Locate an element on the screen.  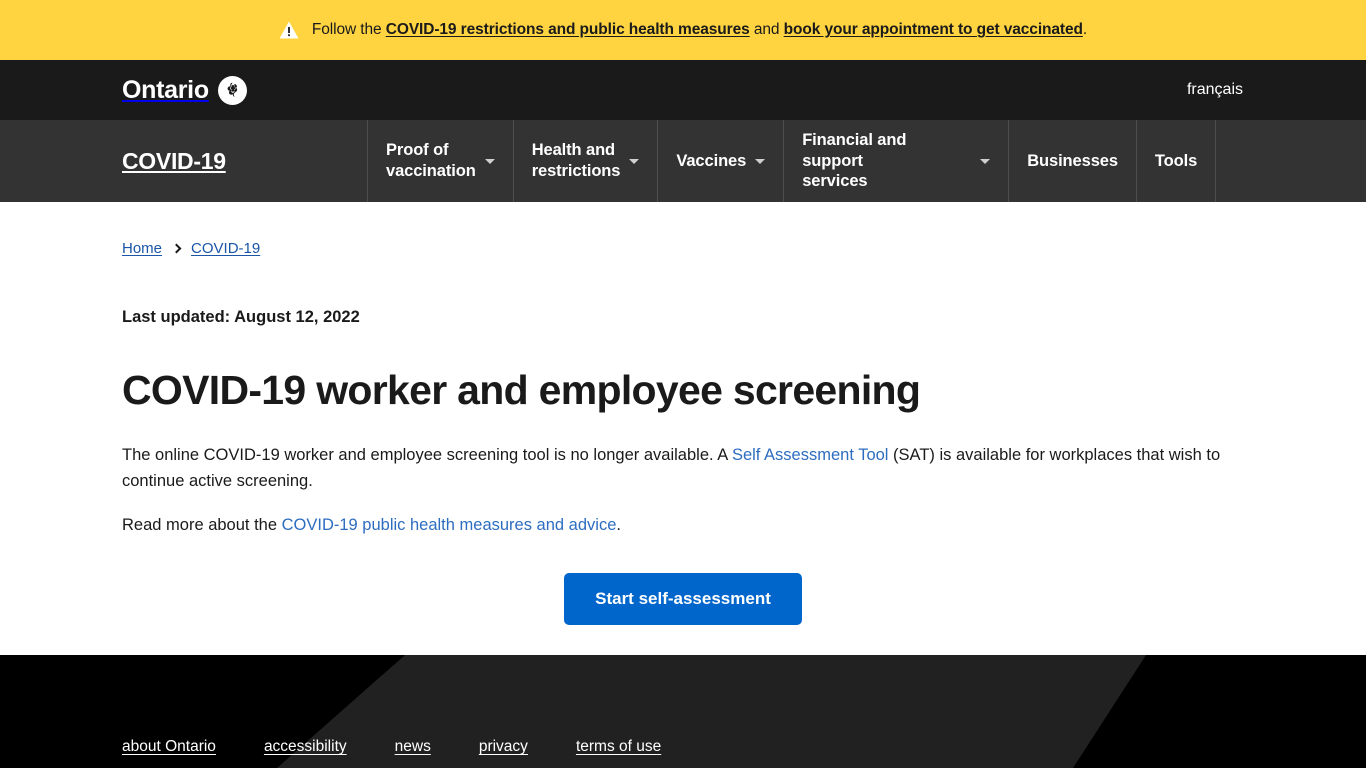
nav-item-businesses: Businesses is located at coordinates (1073, 161).